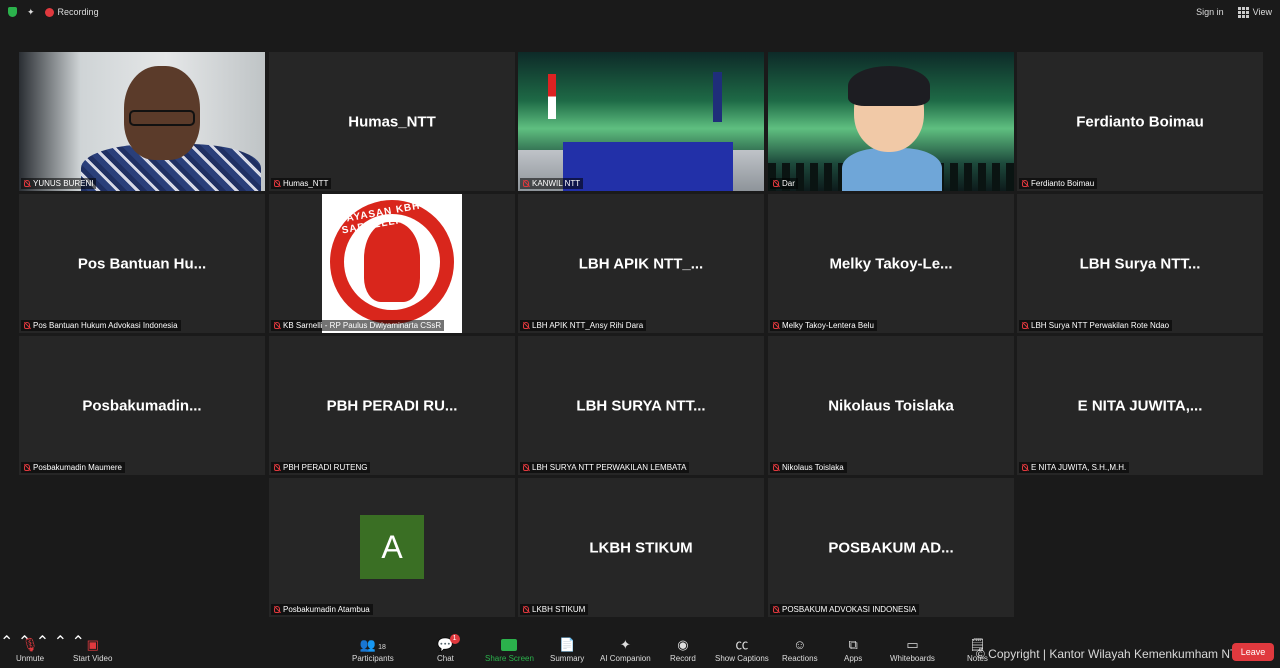 This screenshot has height=668, width=1280. I want to click on participants-icon: 👥 18, so click(372, 644).